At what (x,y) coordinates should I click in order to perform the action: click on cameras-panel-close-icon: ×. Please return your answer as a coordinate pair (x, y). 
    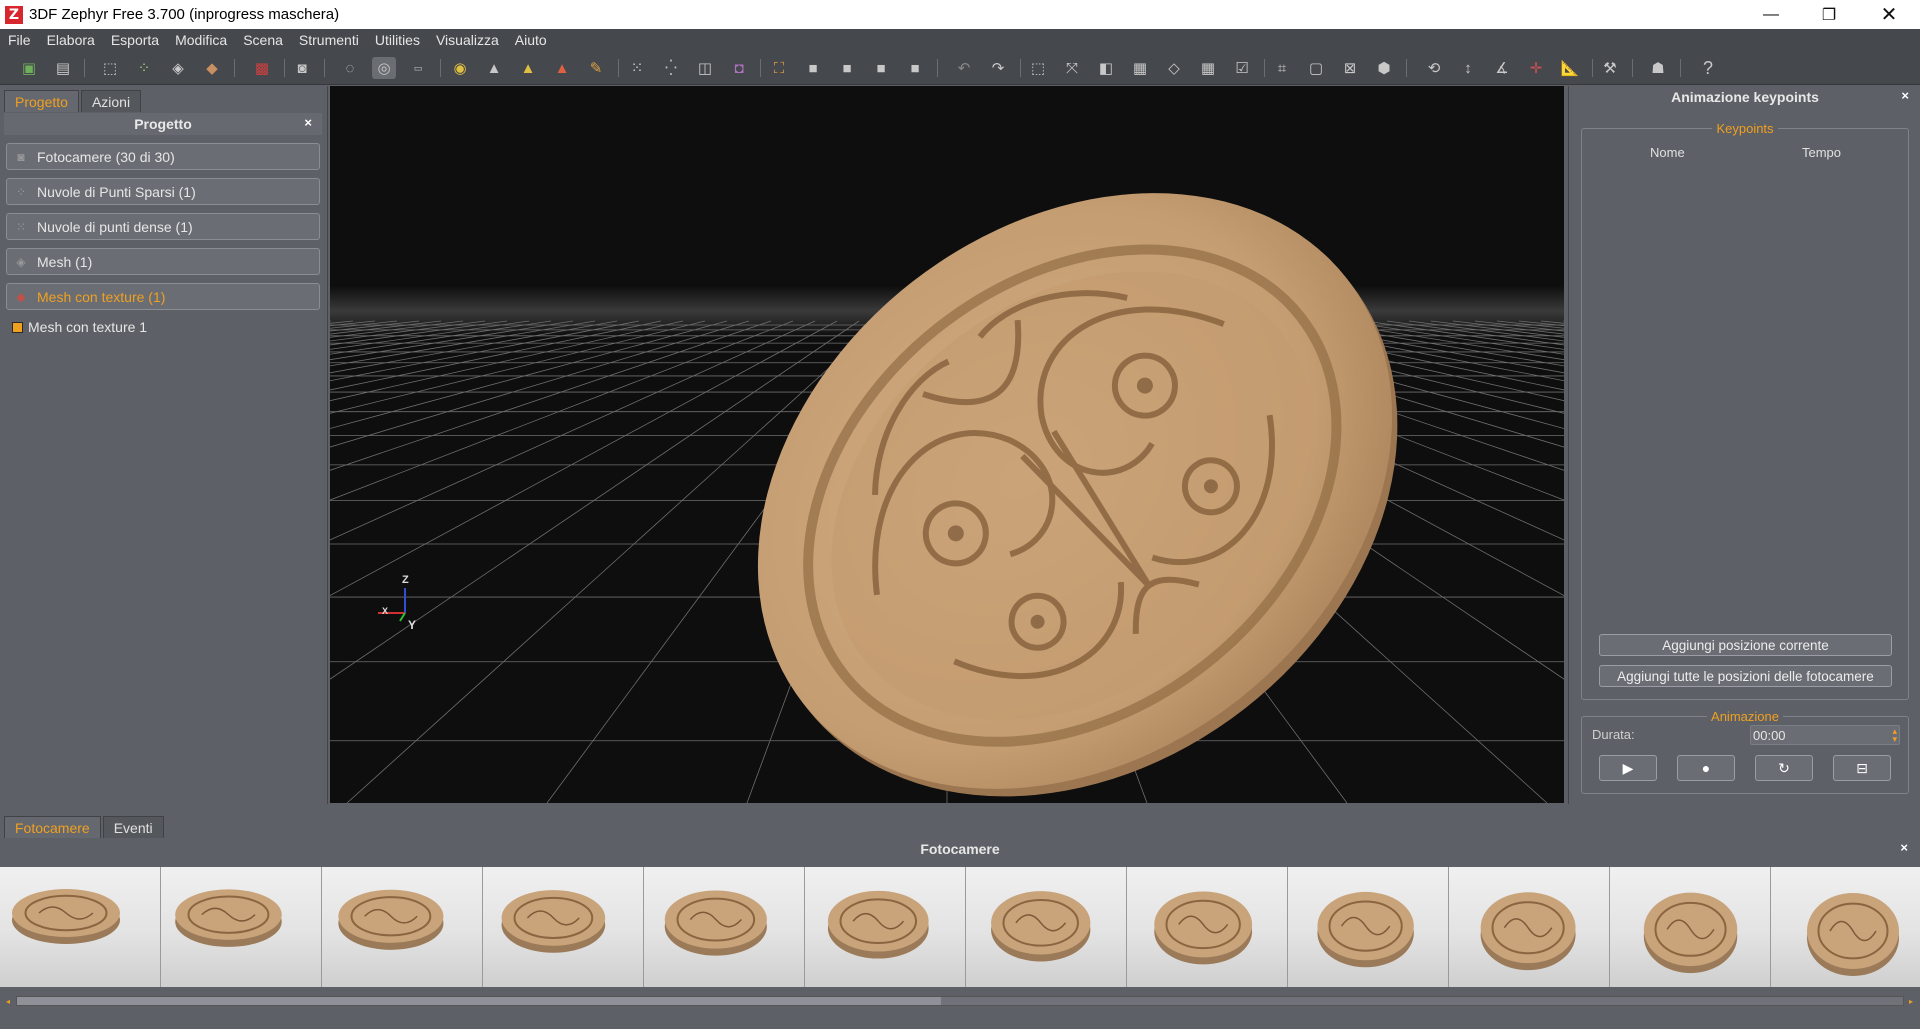
    Looking at the image, I should click on (1904, 847).